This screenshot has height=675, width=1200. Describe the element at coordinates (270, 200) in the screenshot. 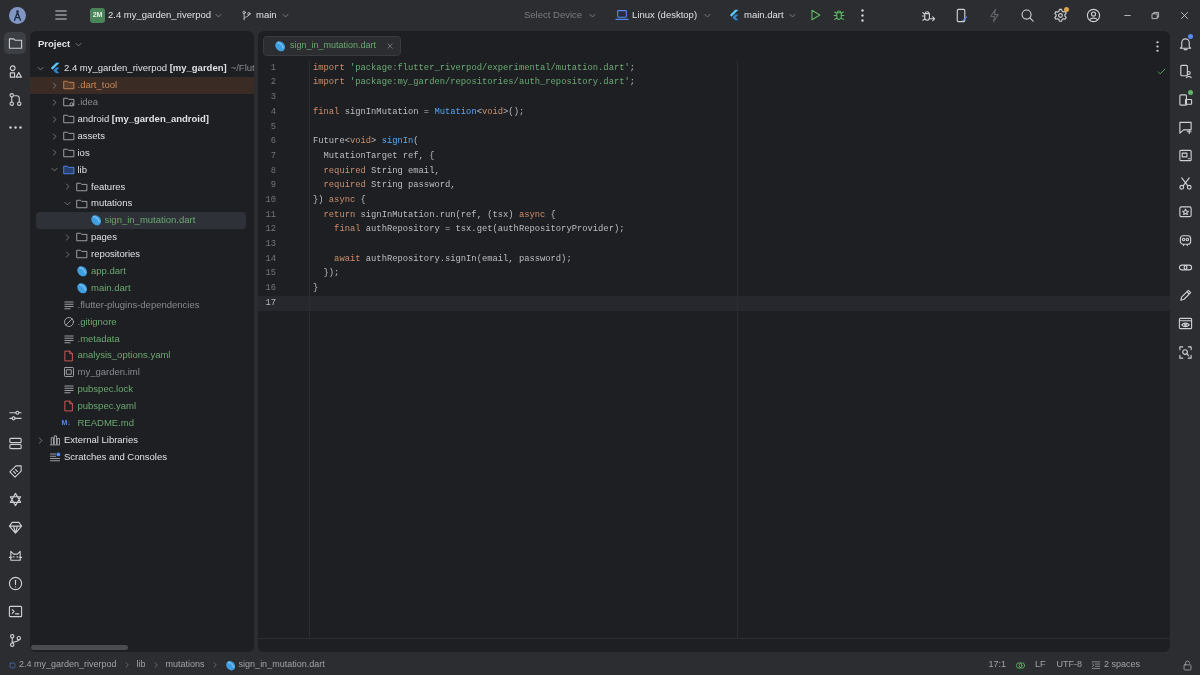

I see `line-number: 10` at that location.